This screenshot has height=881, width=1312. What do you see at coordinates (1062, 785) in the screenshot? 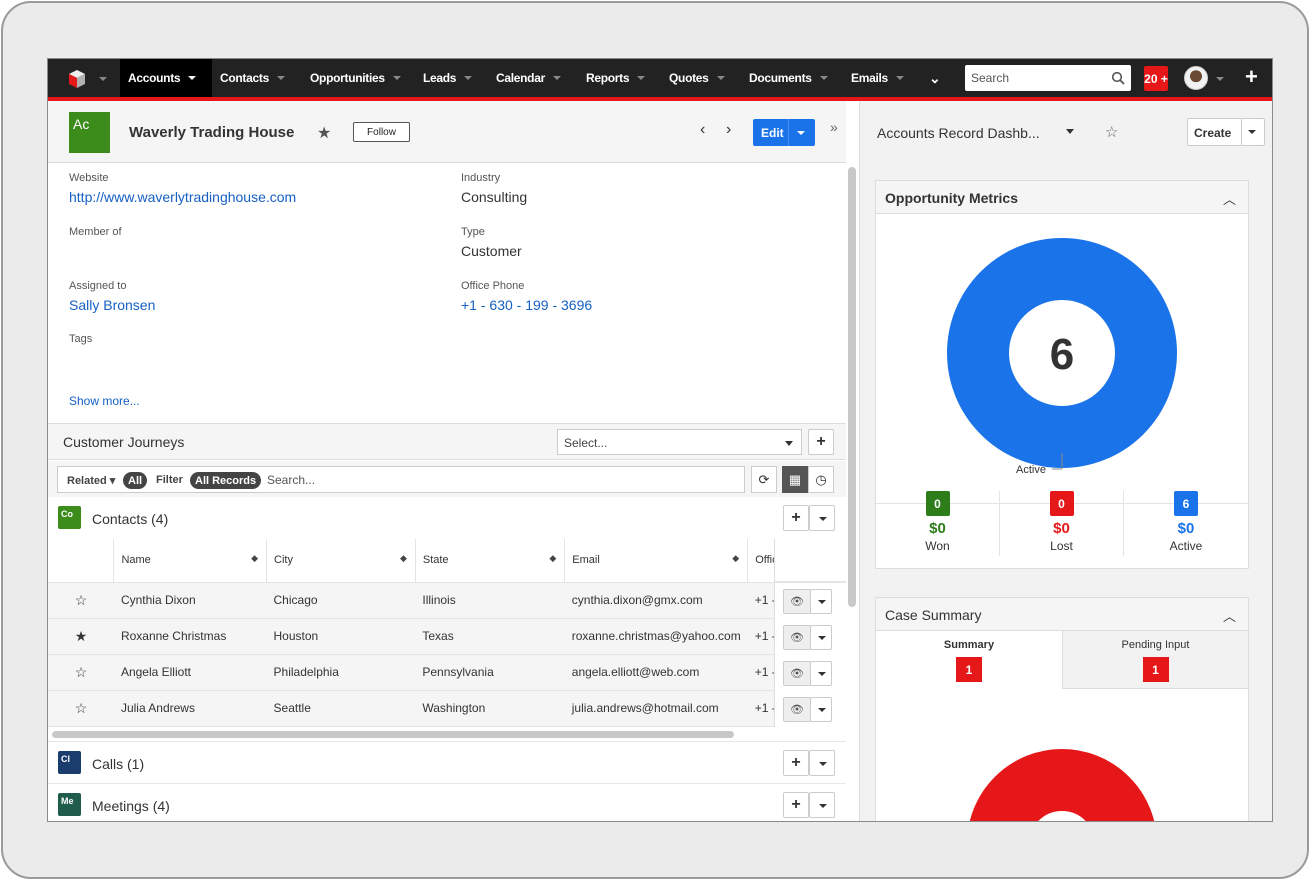
I see `donut-case-segment` at bounding box center [1062, 785].